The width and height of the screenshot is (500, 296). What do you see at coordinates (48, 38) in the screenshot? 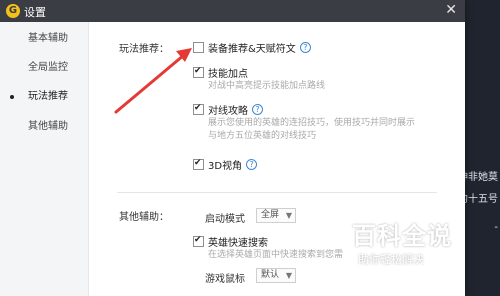
I see `sidebar-item-label: 基本辅助` at bounding box center [48, 38].